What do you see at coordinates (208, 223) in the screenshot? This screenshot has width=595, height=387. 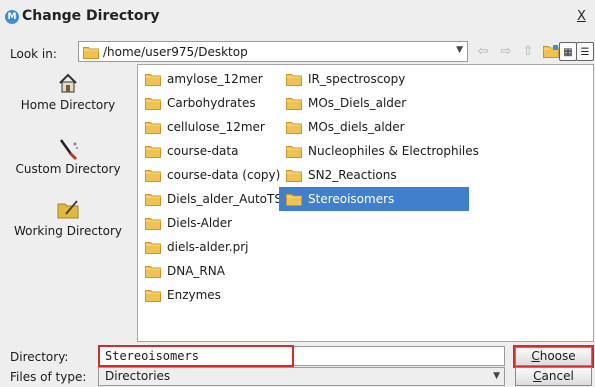 I see `list-item: Diels-Alder` at bounding box center [208, 223].